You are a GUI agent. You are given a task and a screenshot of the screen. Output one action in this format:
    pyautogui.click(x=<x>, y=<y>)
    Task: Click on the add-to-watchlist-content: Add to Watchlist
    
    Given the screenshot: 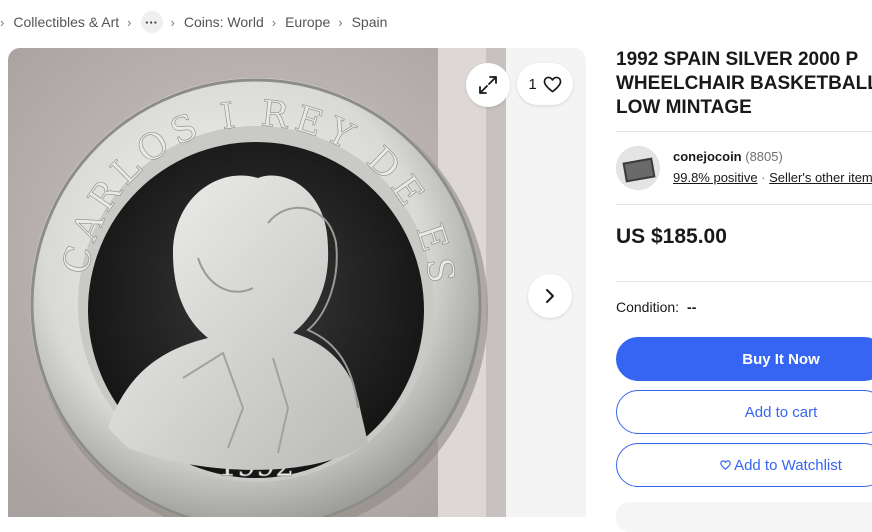 What is the action you would take?
    pyautogui.click(x=751, y=465)
    